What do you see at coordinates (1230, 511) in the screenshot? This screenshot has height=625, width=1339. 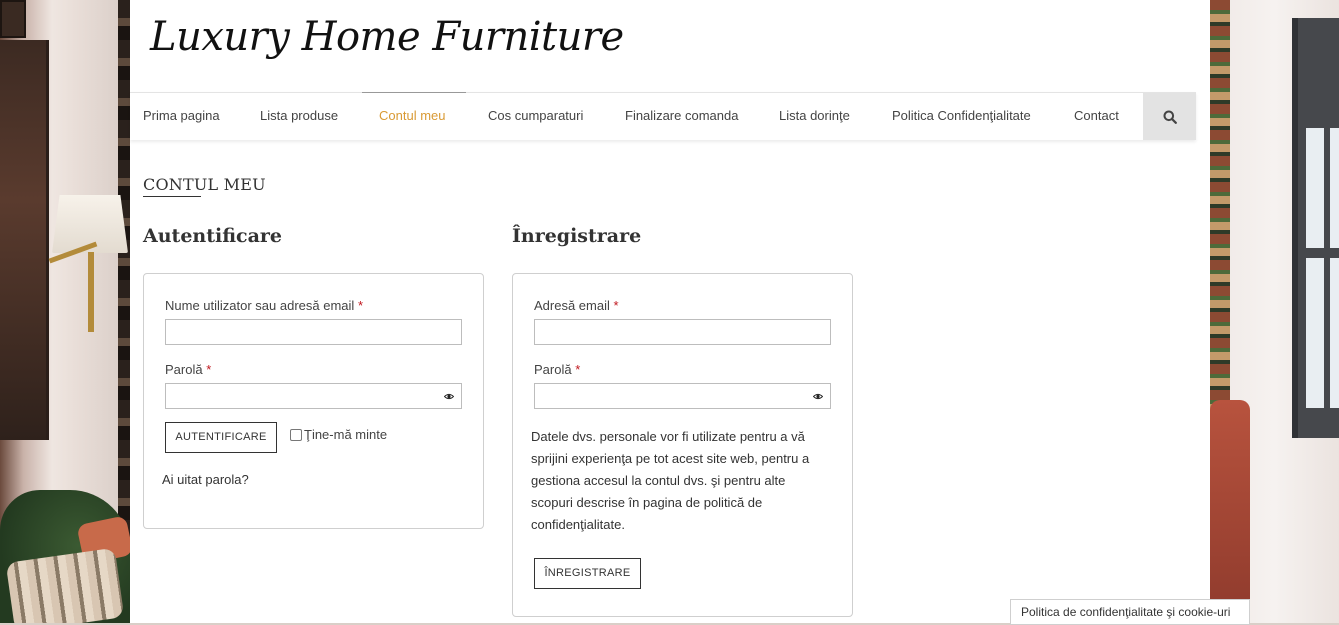 I see `armchair` at bounding box center [1230, 511].